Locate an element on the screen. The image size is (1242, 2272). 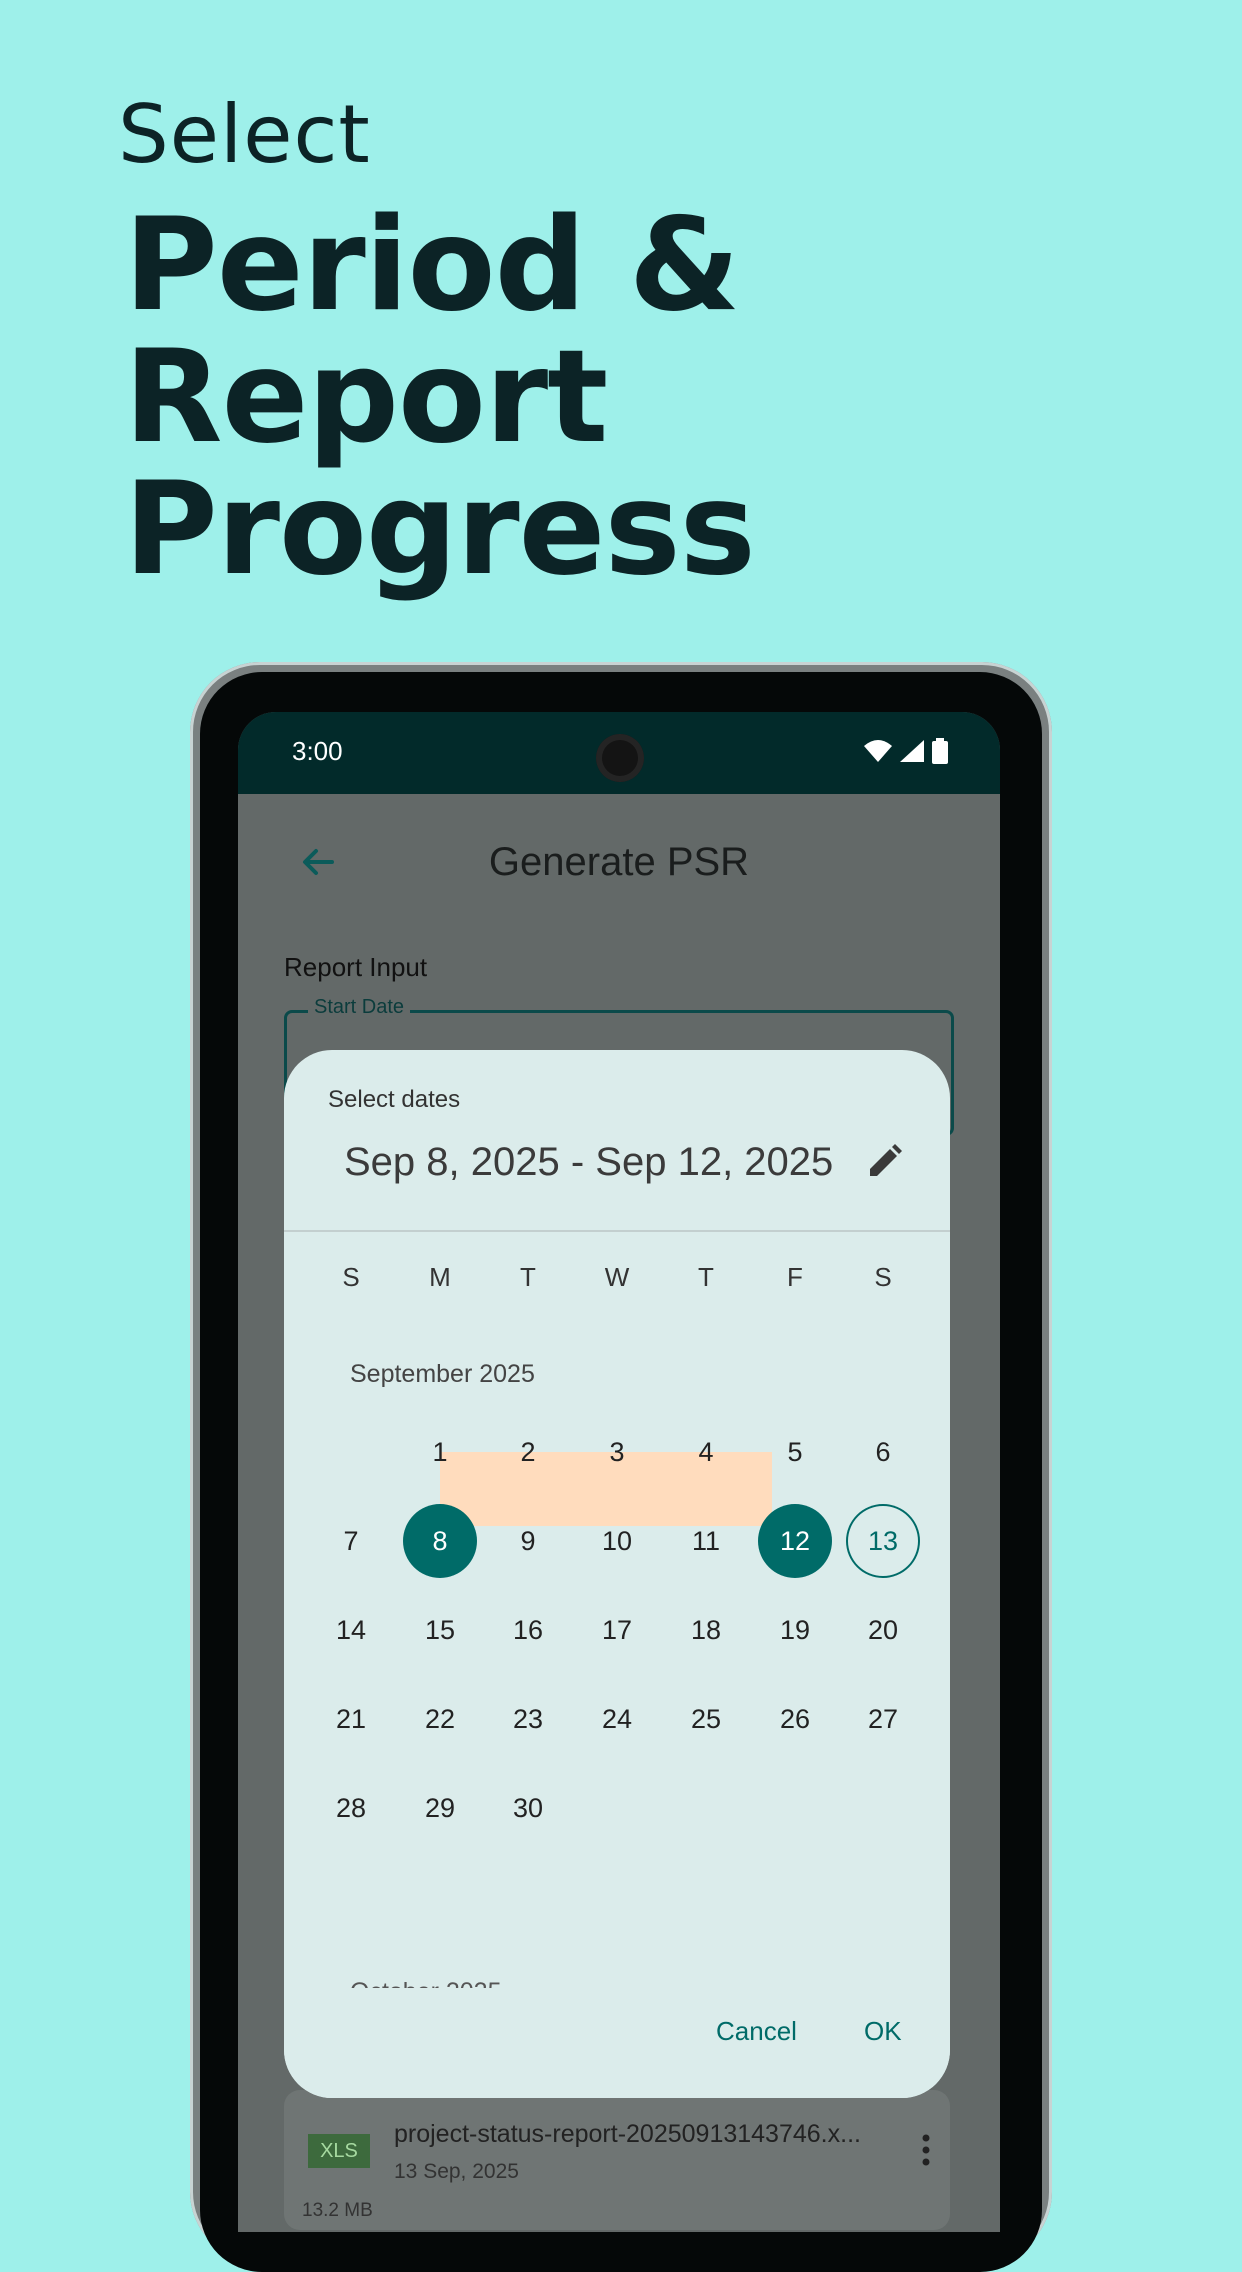
signal-icon is located at coordinates (912, 751).